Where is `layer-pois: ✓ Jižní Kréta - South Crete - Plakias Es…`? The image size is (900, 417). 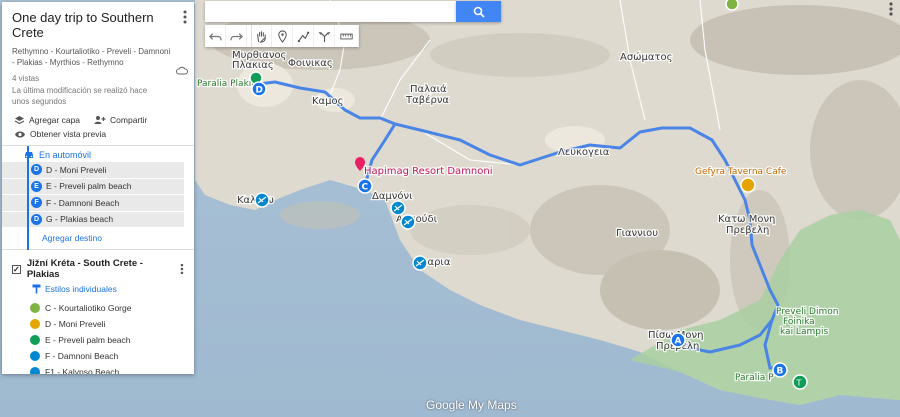 layer-pois: ✓ Jižní Kréta - South Crete - Plakias Es… is located at coordinates (98, 312).